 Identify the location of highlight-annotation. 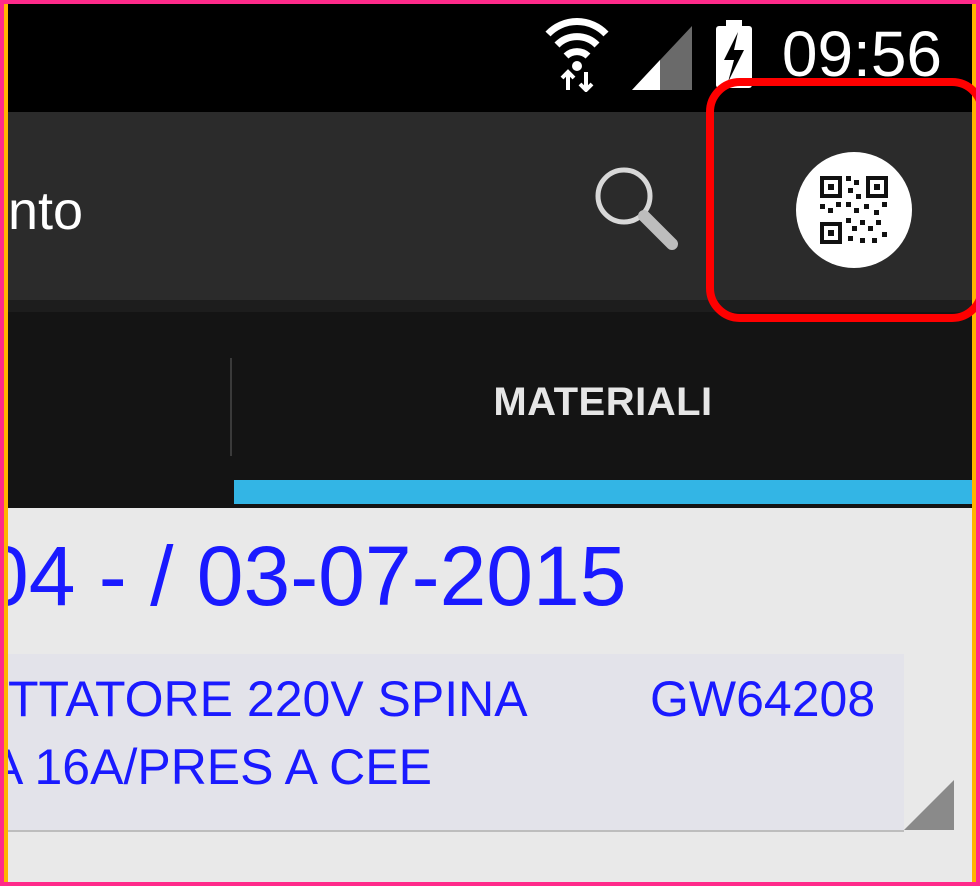
(843, 200).